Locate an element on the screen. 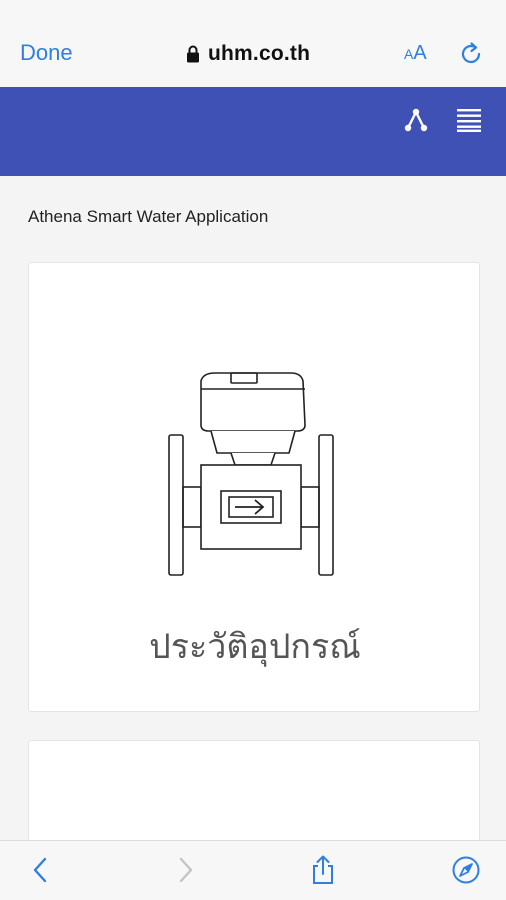  site-header is located at coordinates (253, 131).